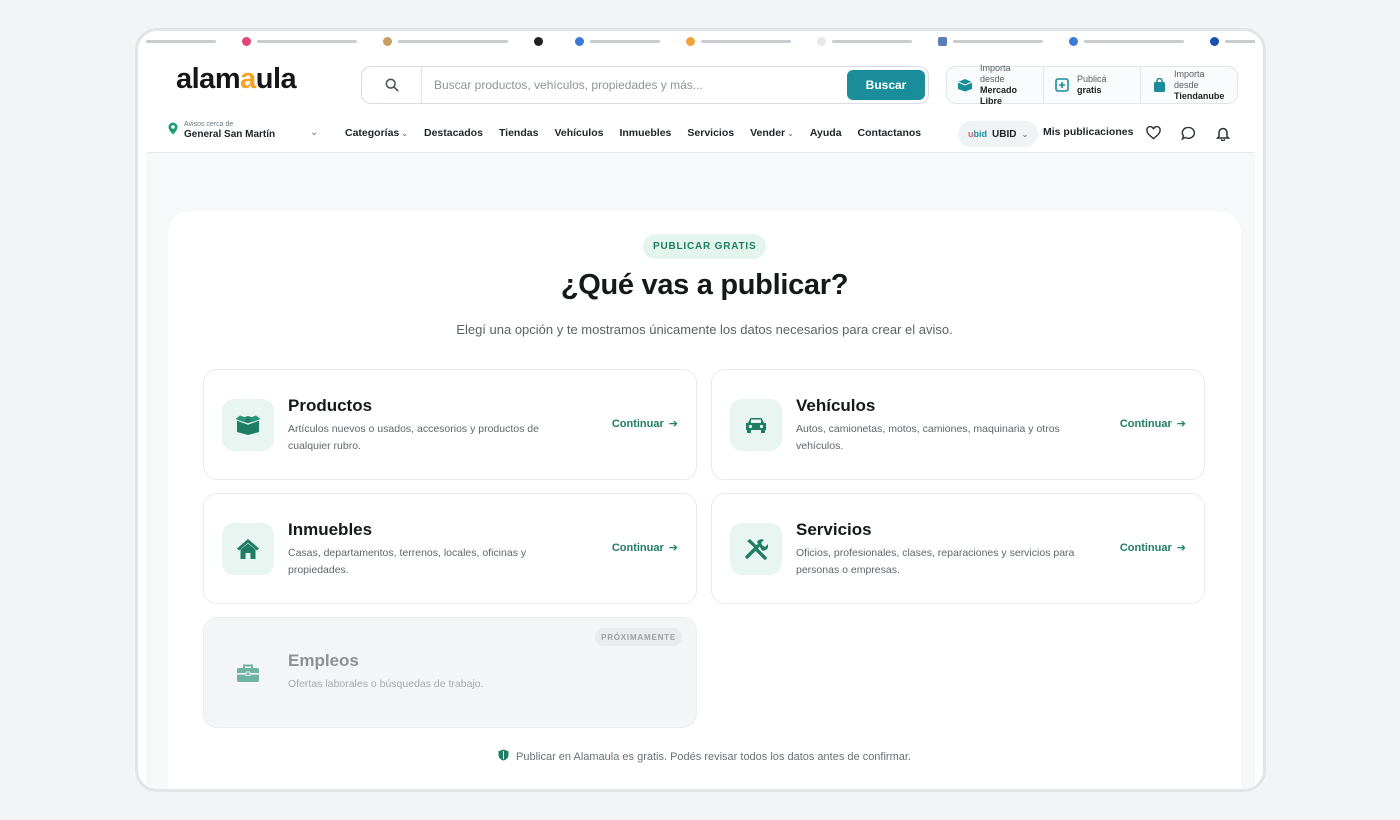 The width and height of the screenshot is (1400, 820). What do you see at coordinates (1188, 133) in the screenshot?
I see `chat-icon` at bounding box center [1188, 133].